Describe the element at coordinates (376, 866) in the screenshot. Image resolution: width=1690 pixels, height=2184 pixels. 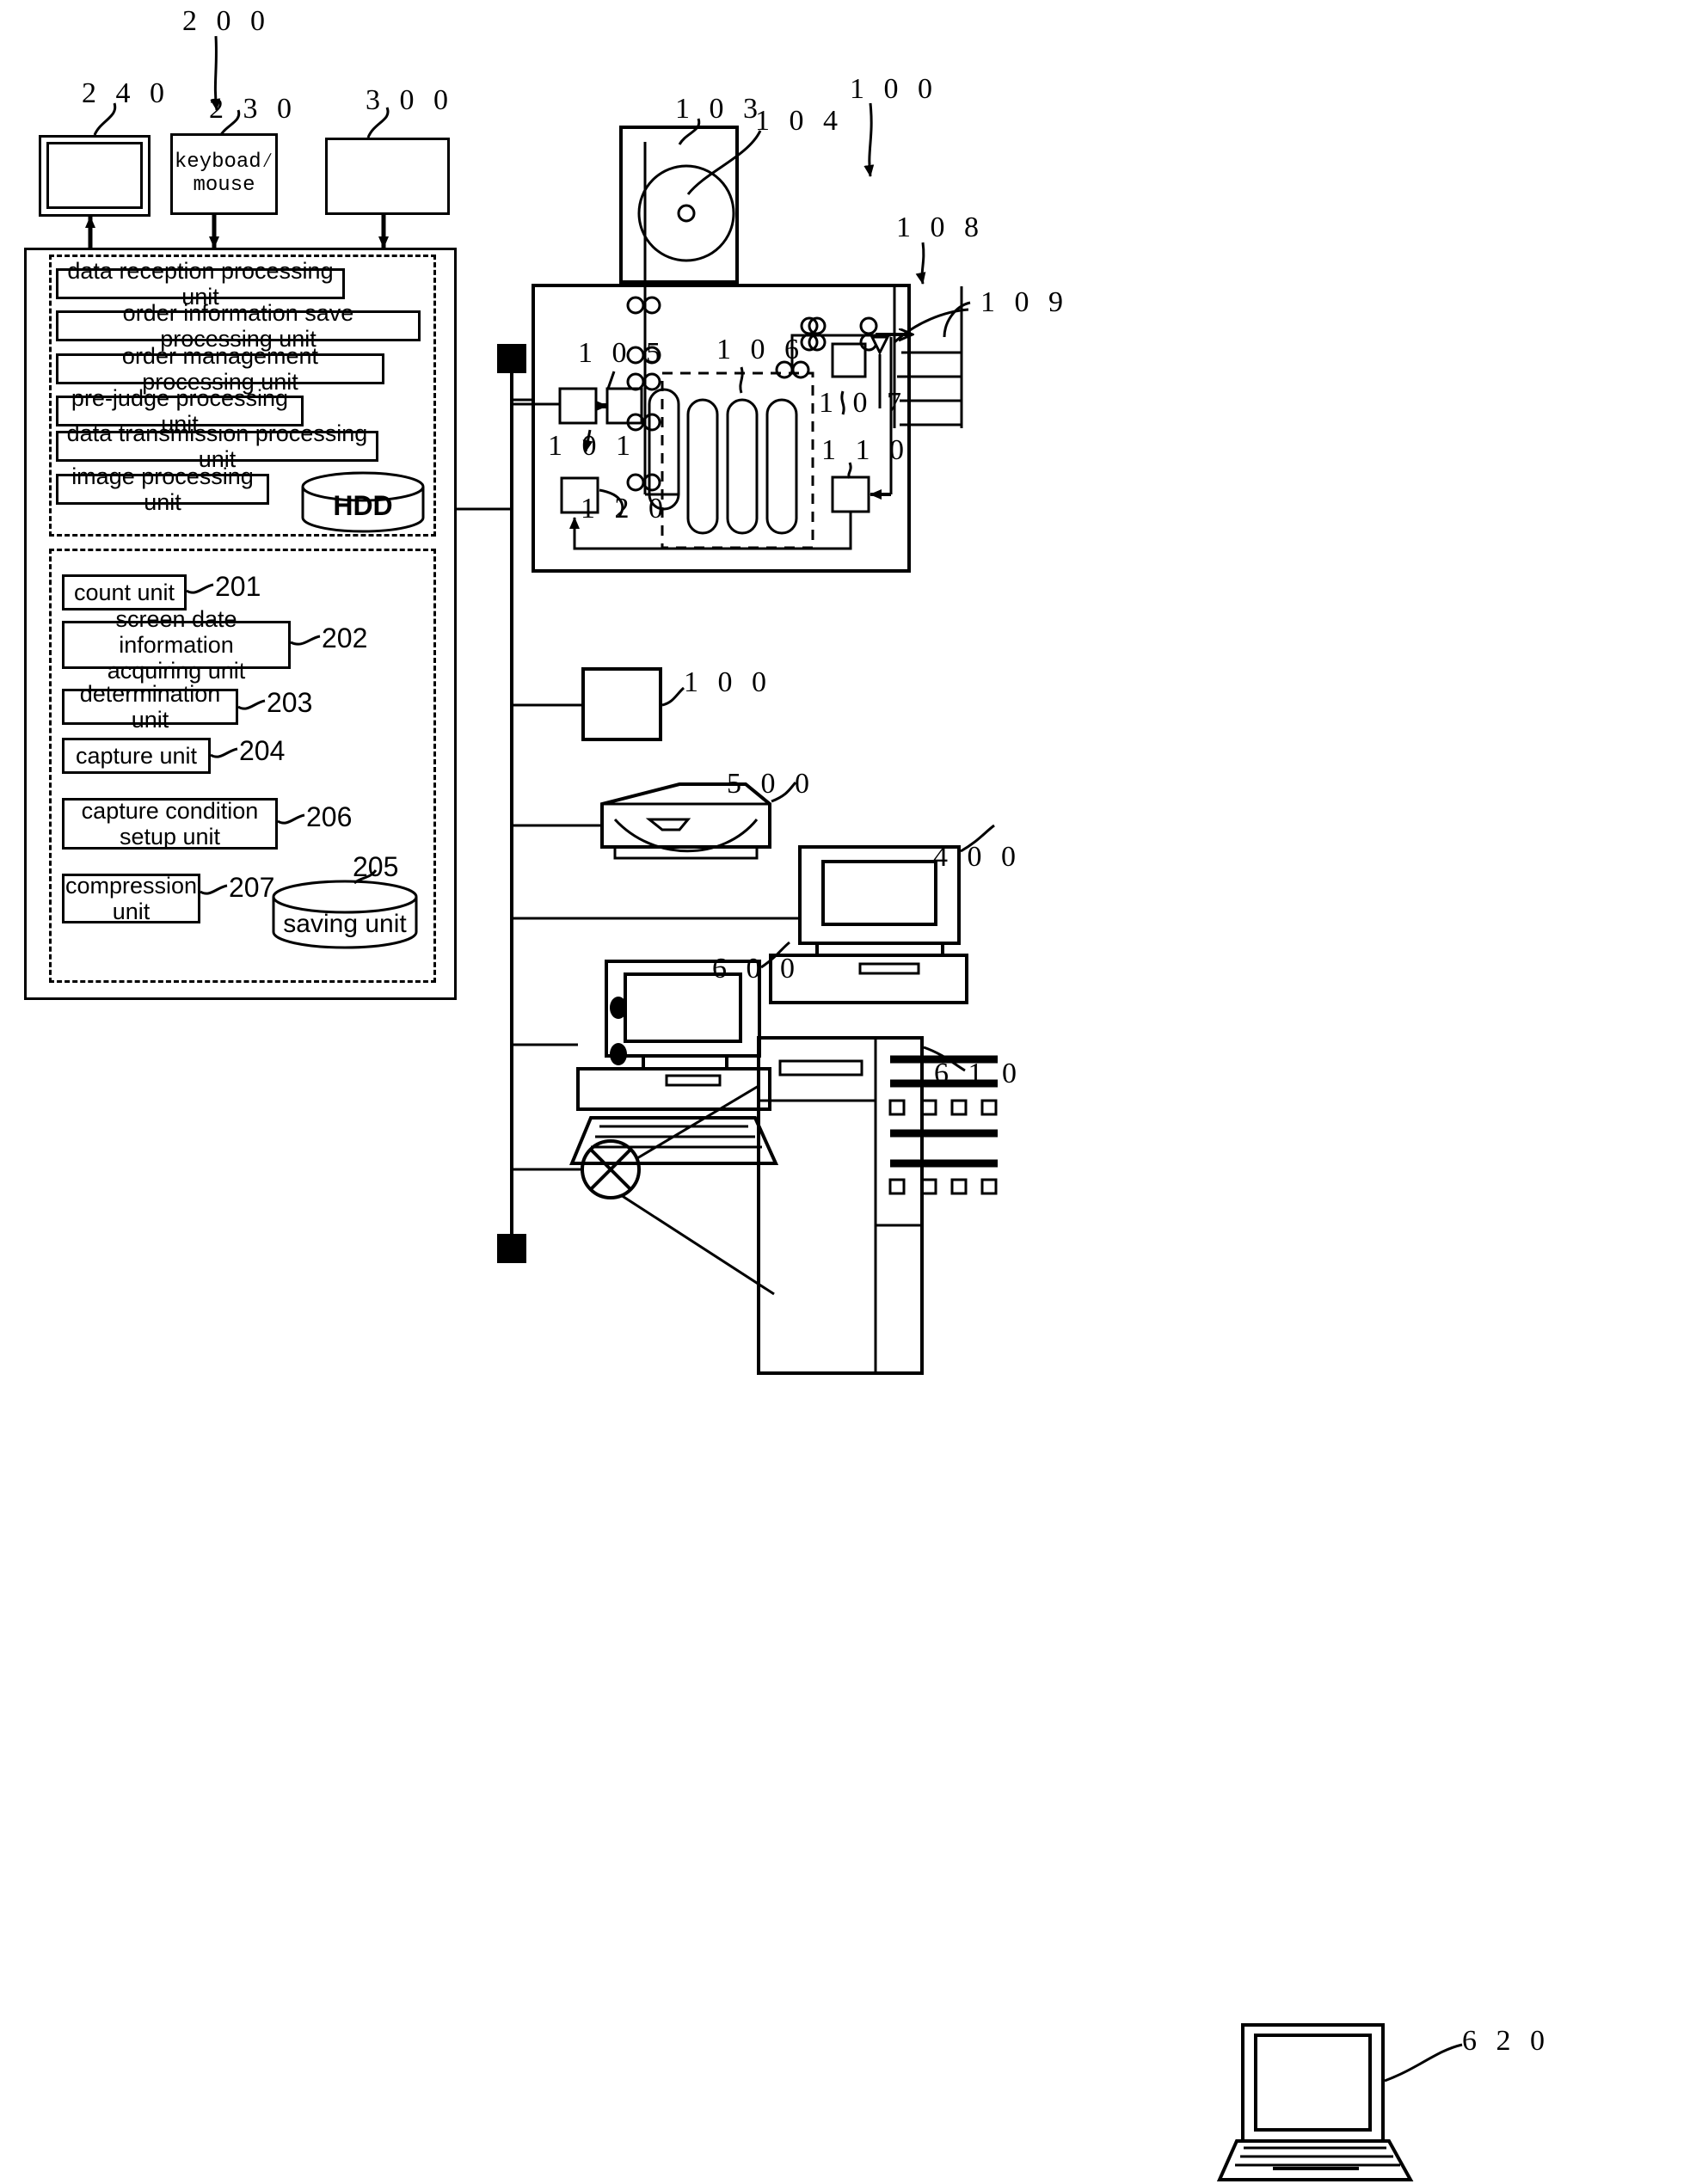
I see `ref-205: 205` at that location.